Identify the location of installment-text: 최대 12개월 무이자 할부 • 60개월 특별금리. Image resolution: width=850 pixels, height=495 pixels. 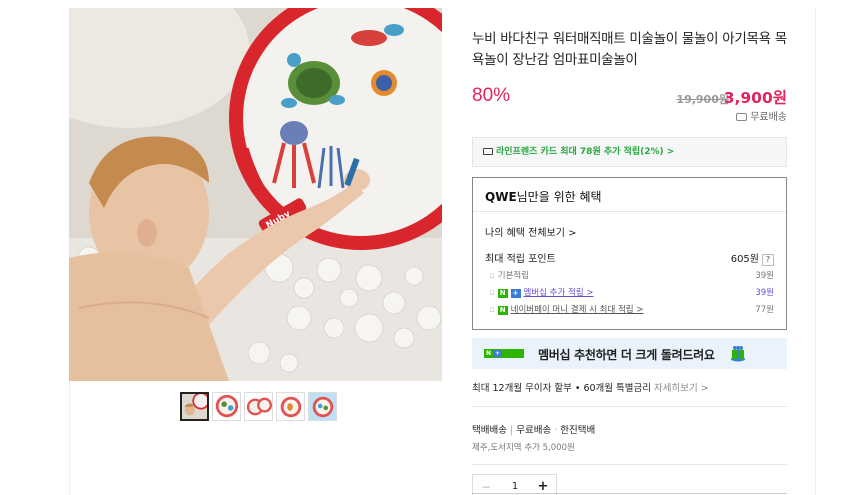
(561, 388).